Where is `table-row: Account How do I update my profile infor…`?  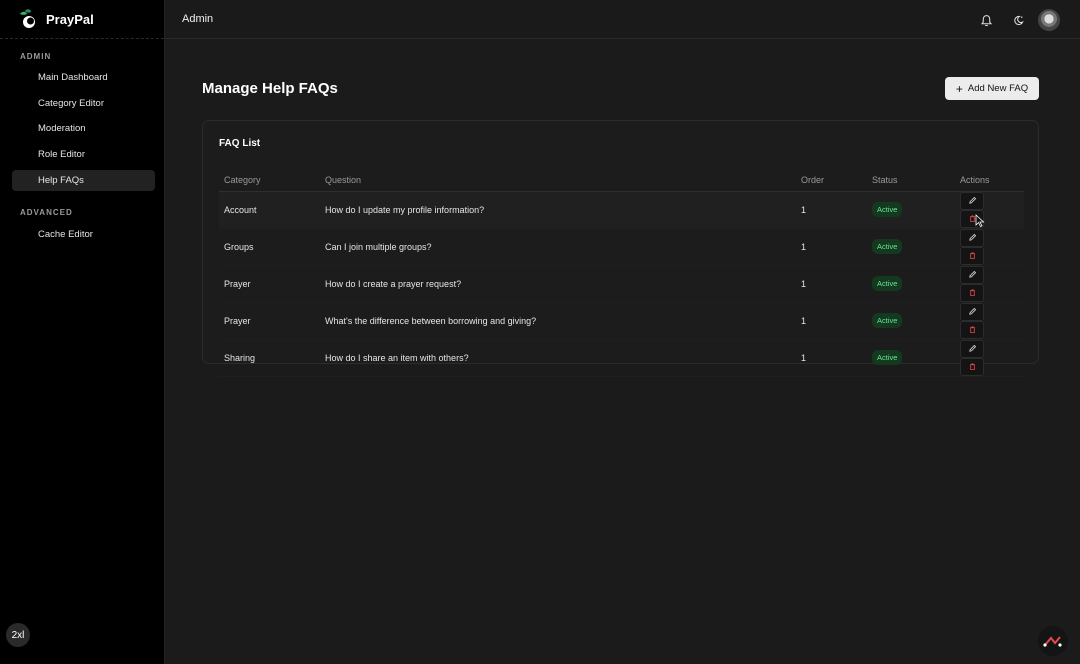 table-row: Account How do I update my profile infor… is located at coordinates (621, 210).